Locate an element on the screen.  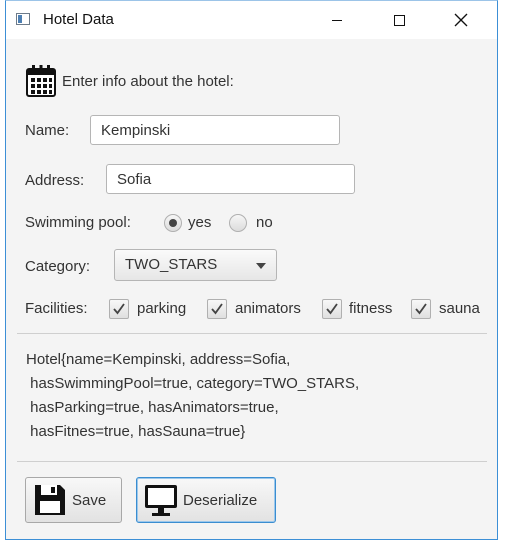
save-button-label: Save is located at coordinates (89, 500).